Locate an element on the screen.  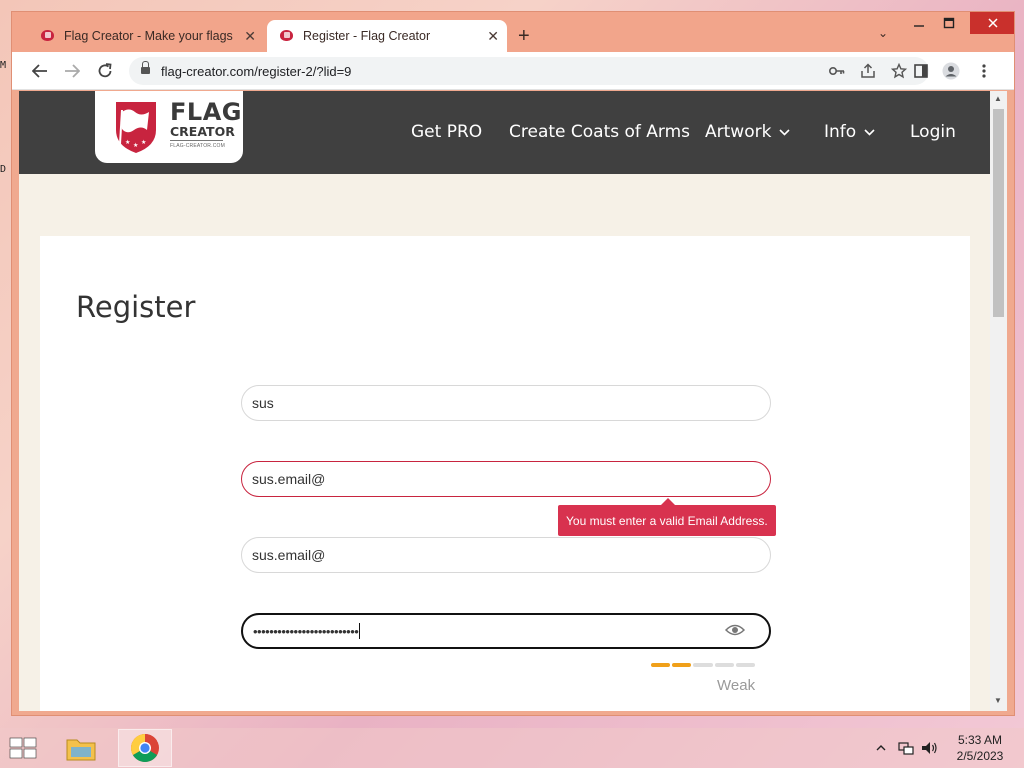
new-tab-button: + is located at coordinates (524, 36).